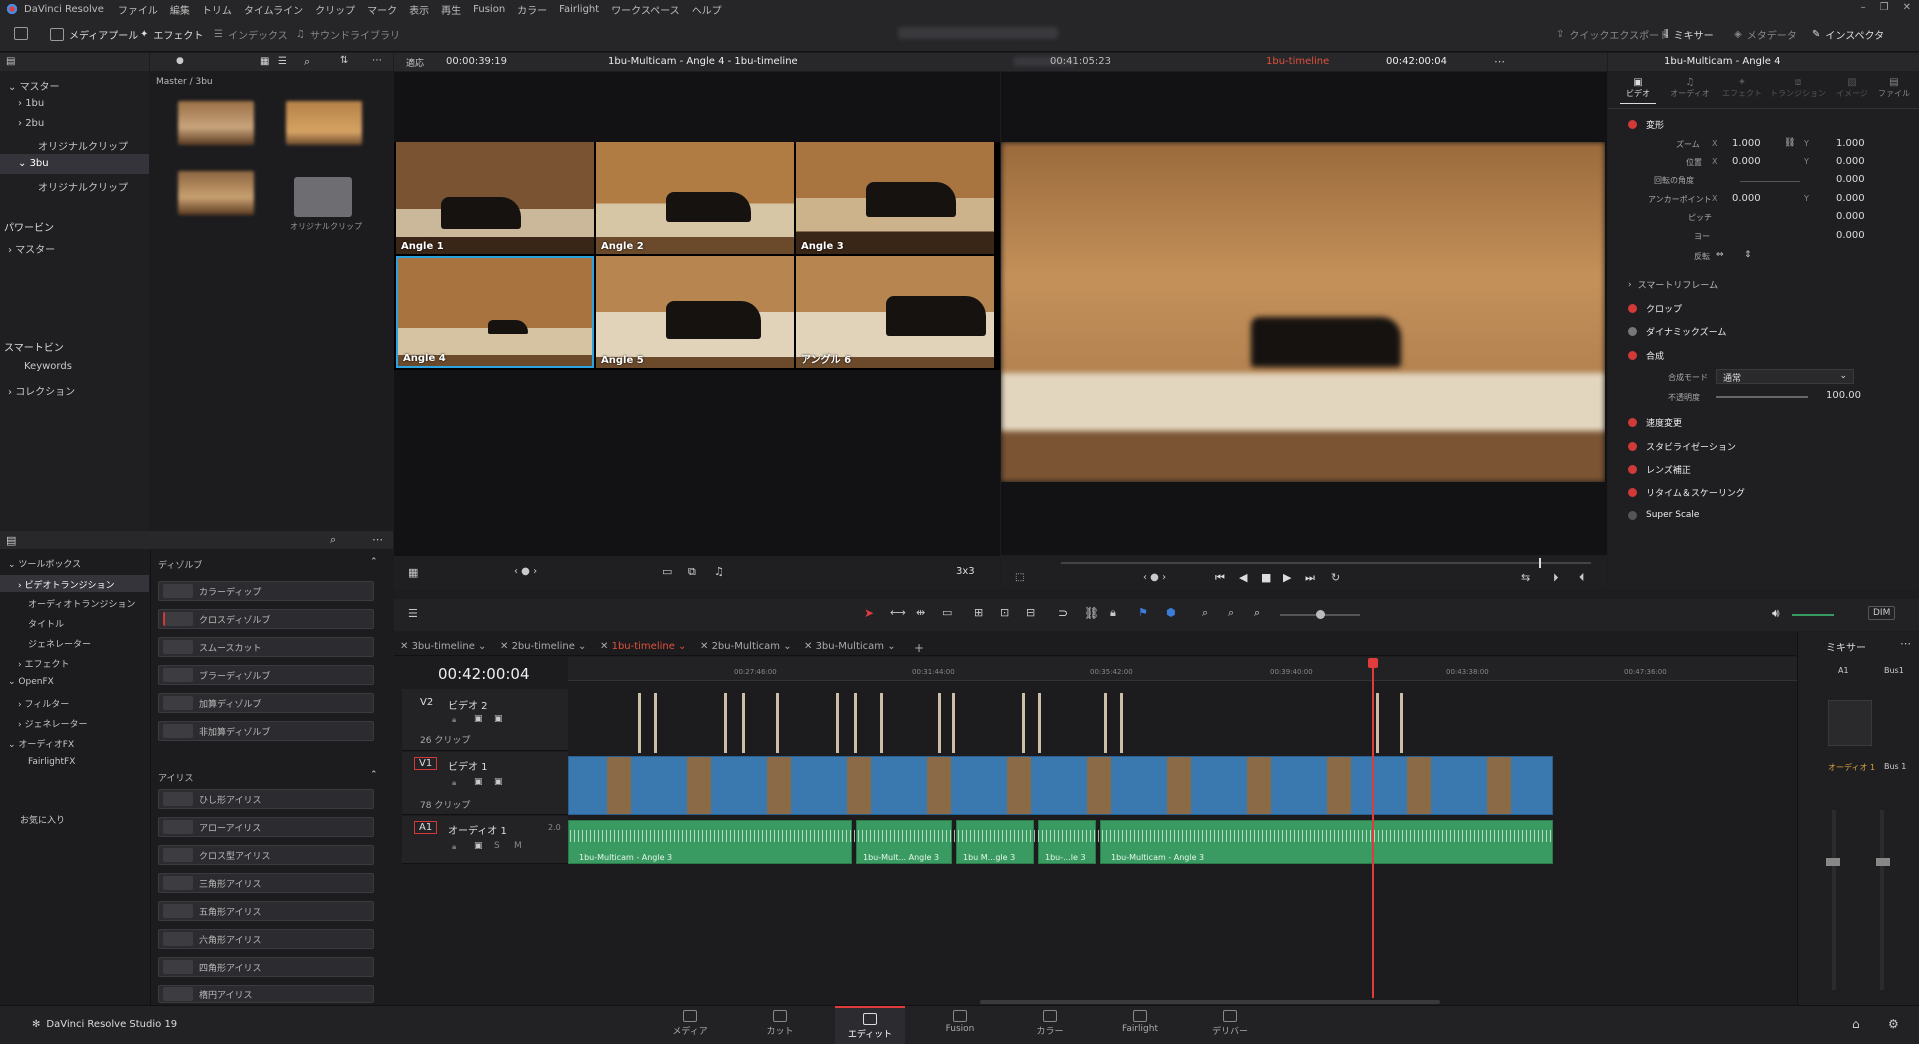  Describe the element at coordinates (1063, 613) in the screenshot. I see `snapping-icon: ⊃` at that location.